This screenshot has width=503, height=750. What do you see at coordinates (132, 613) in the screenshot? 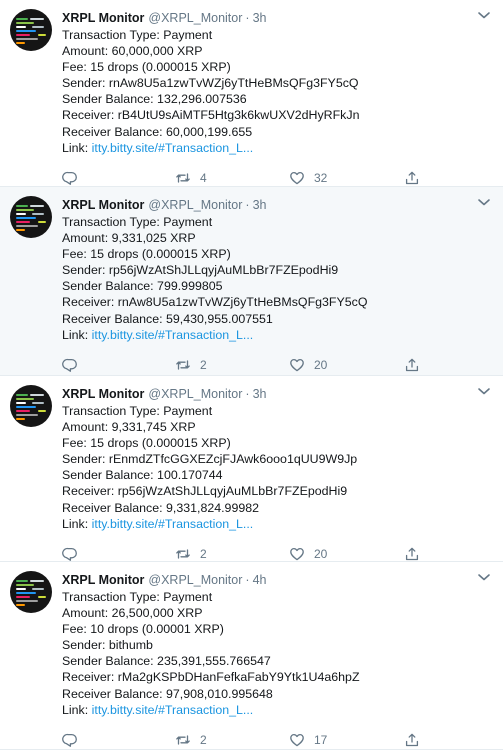
I see `tweet-text-line: Amount: 26,500,000 XRP` at bounding box center [132, 613].